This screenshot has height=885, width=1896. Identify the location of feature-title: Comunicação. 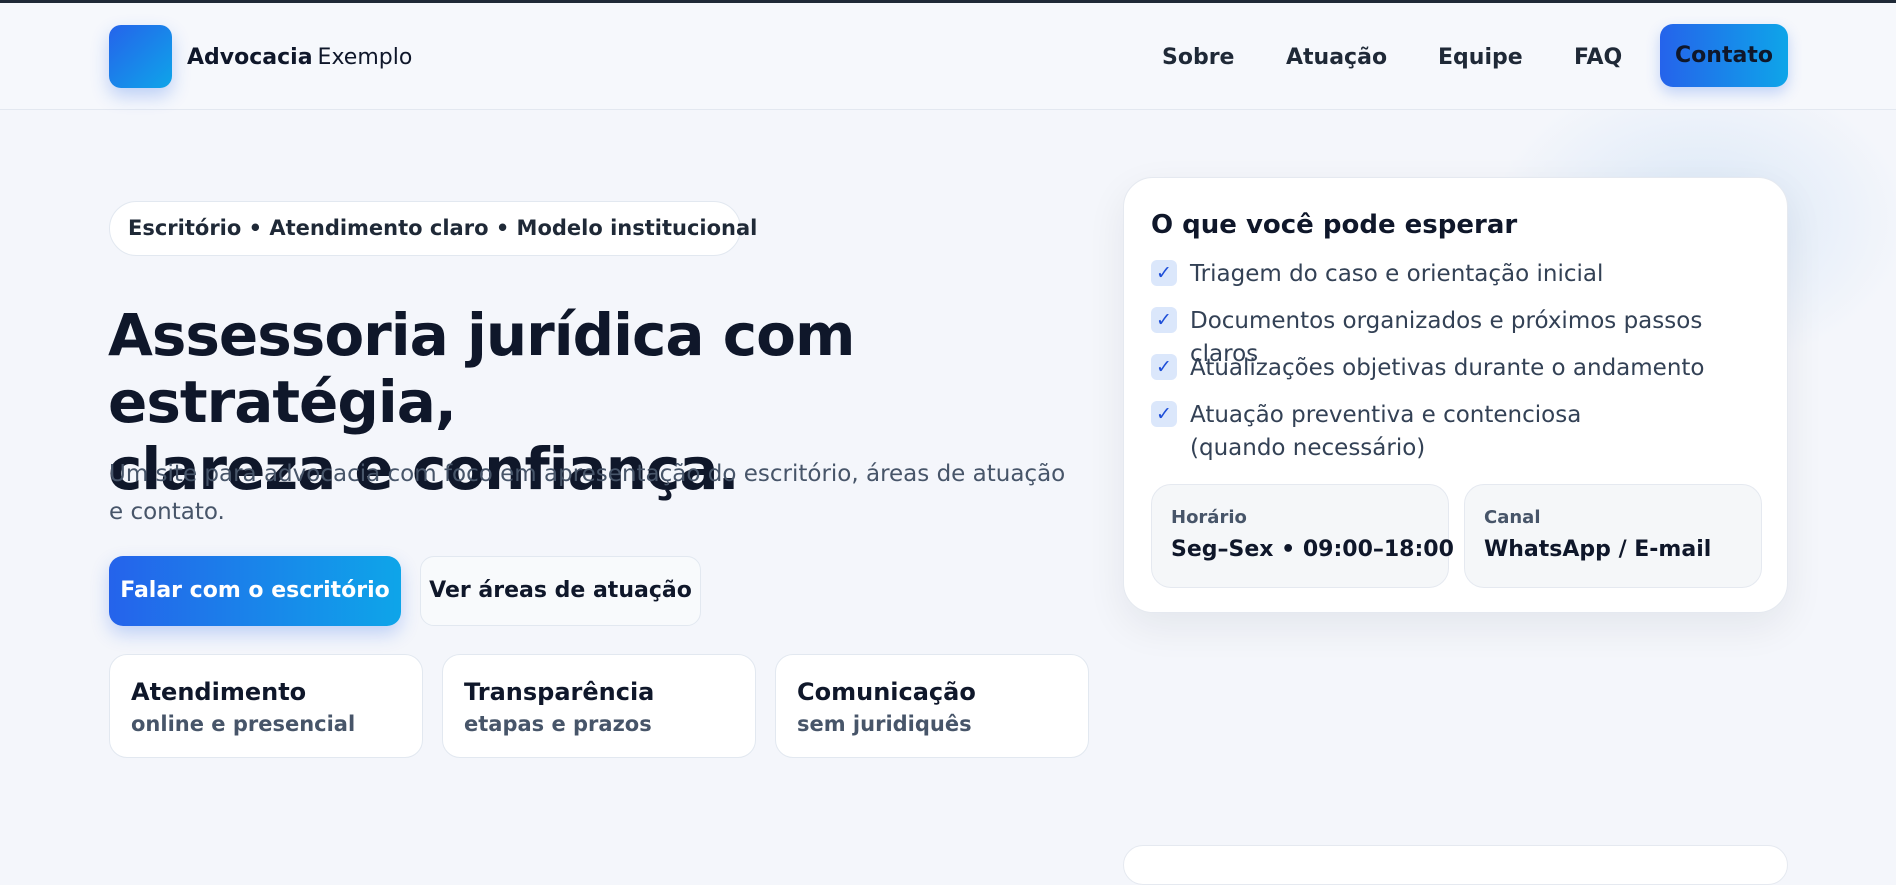
(886, 692).